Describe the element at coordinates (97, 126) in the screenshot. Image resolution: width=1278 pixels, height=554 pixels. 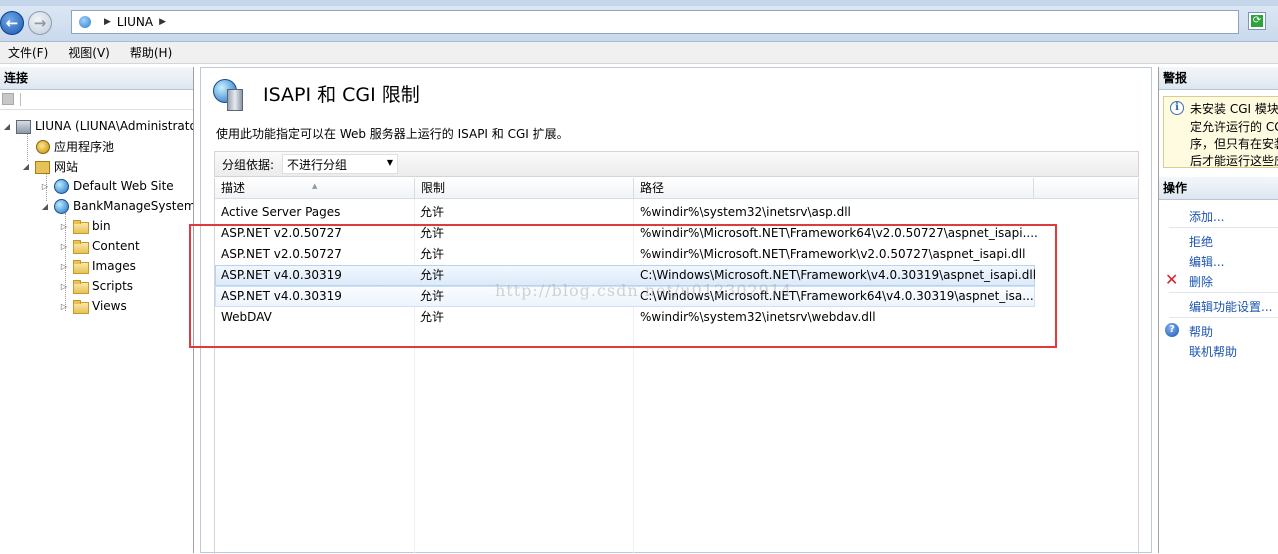
I see `tree-item-server: ◢ LIUNA (LIUNA\Administrator` at that location.